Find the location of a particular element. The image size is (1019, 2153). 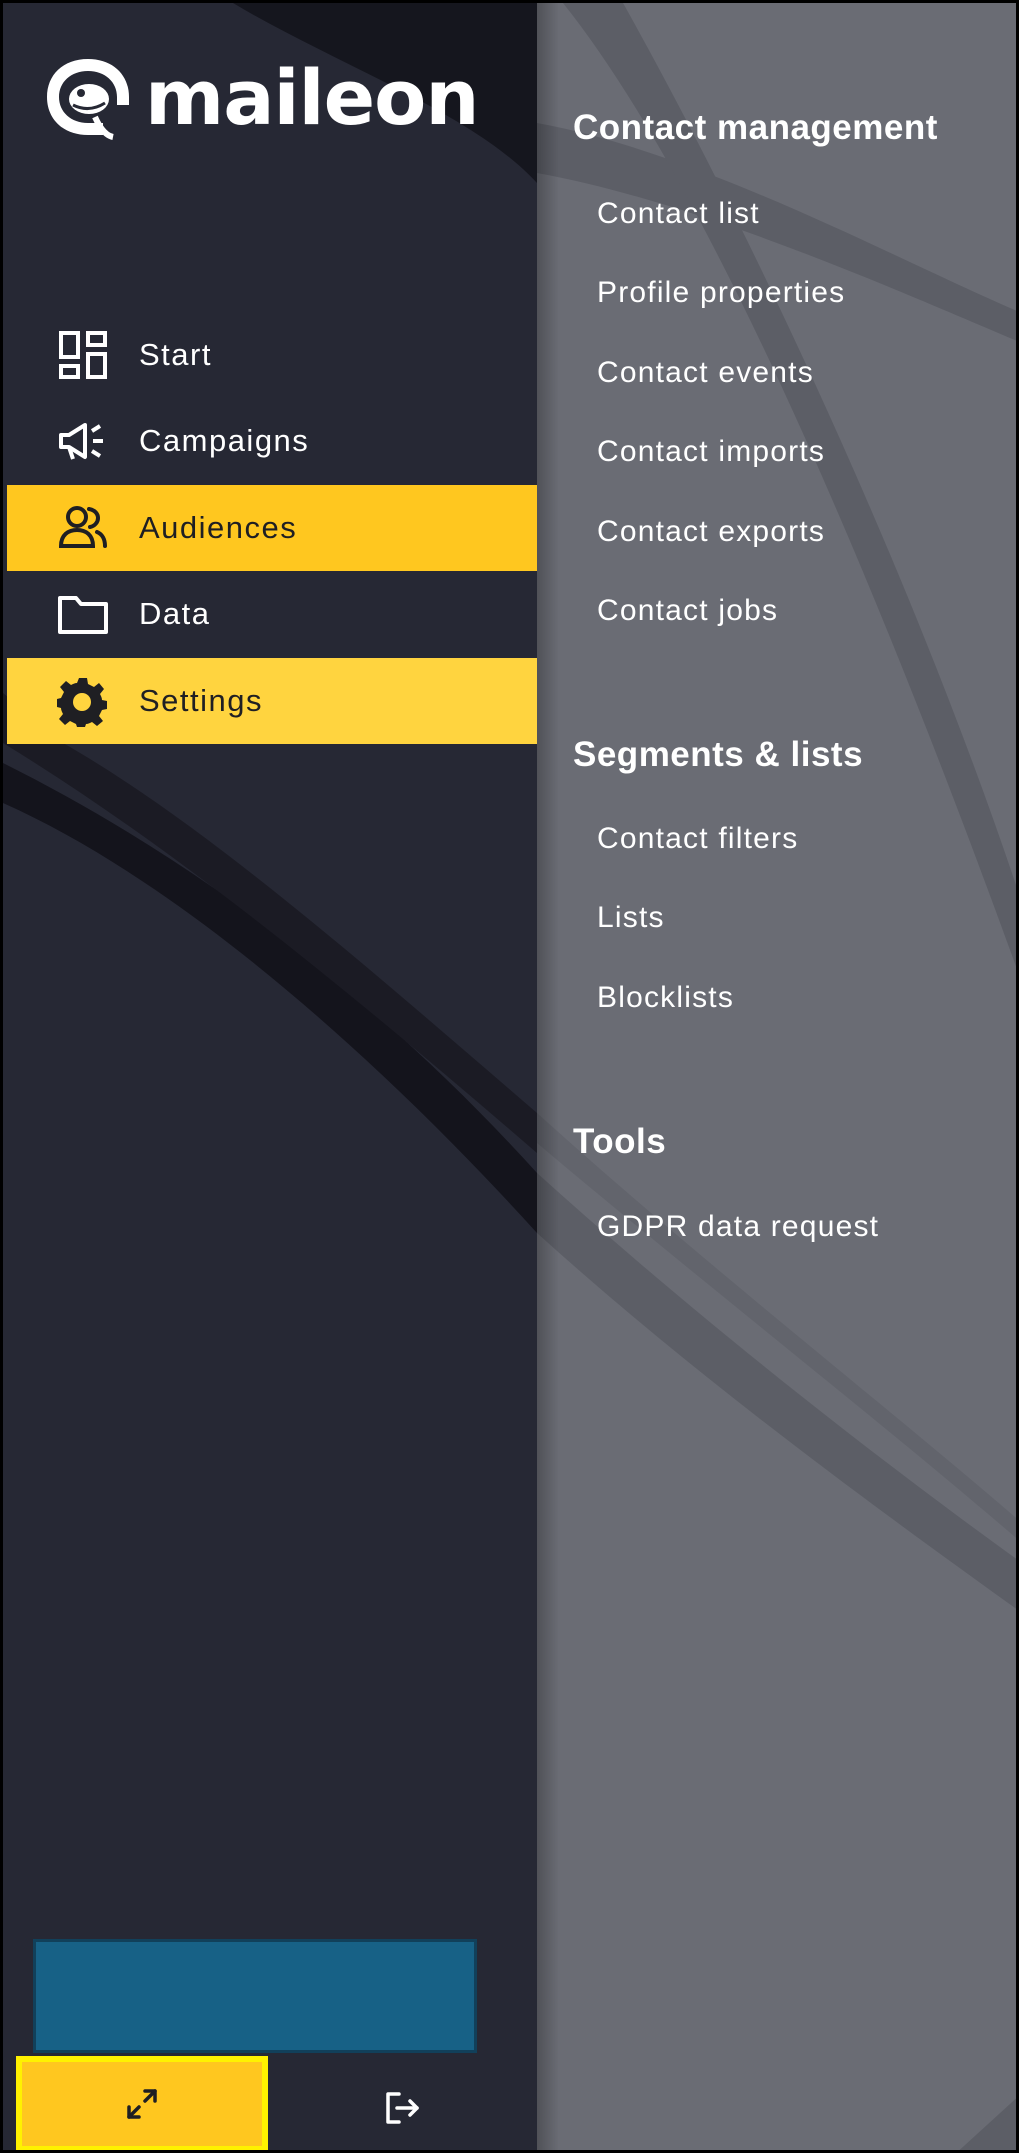

collapse-sidebar-button is located at coordinates (142, 2103).